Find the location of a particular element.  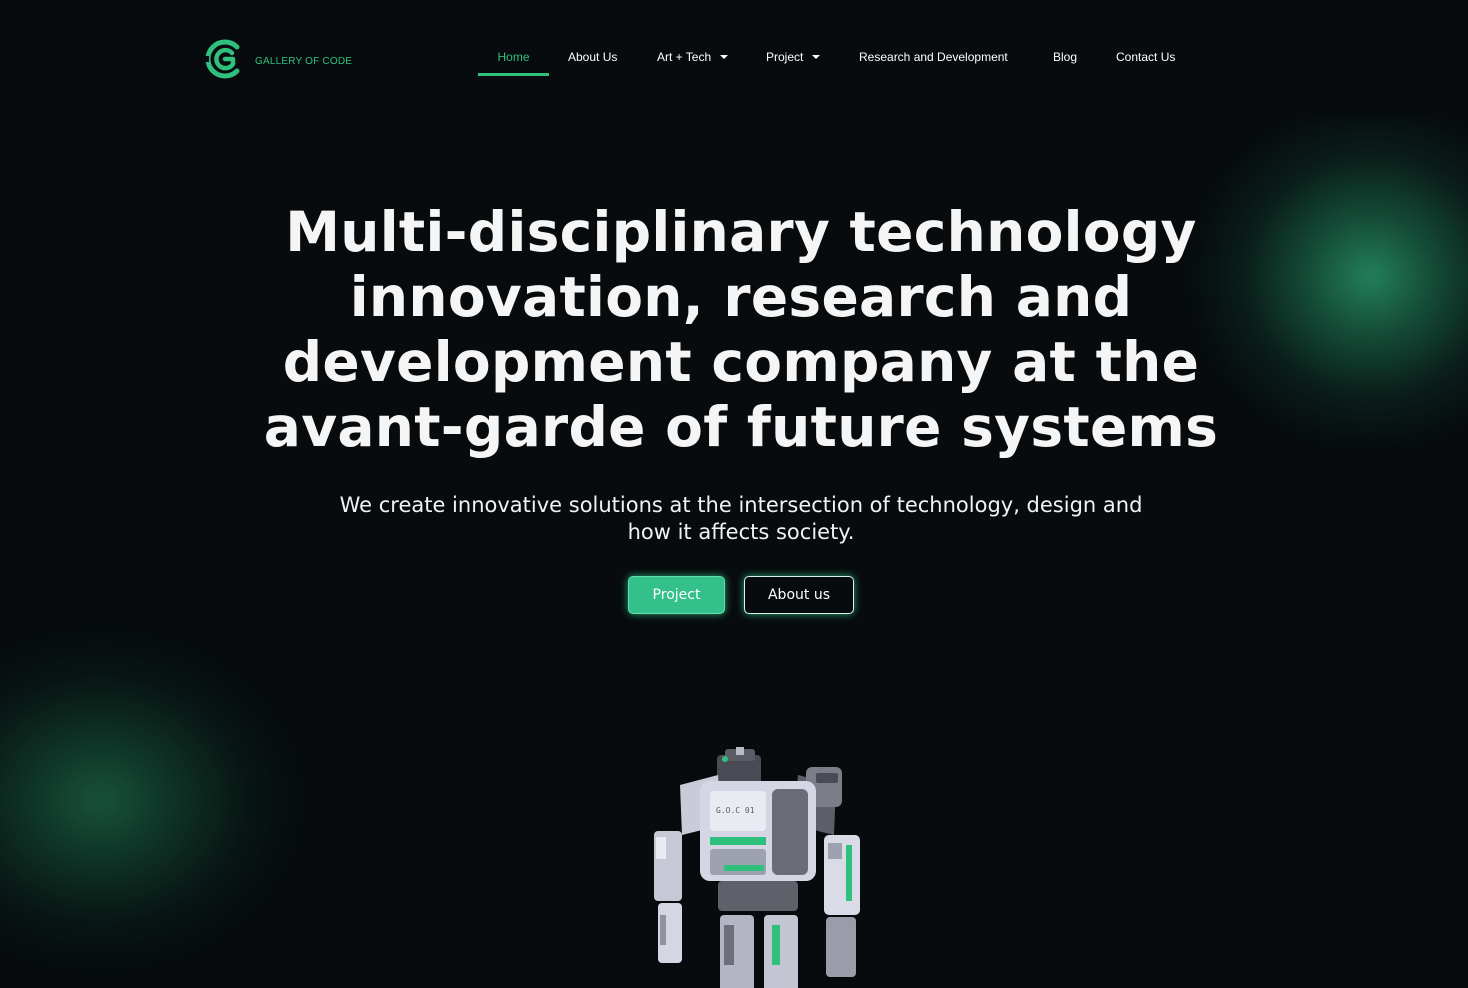

nav-item-label: About Us is located at coordinates (593, 57).